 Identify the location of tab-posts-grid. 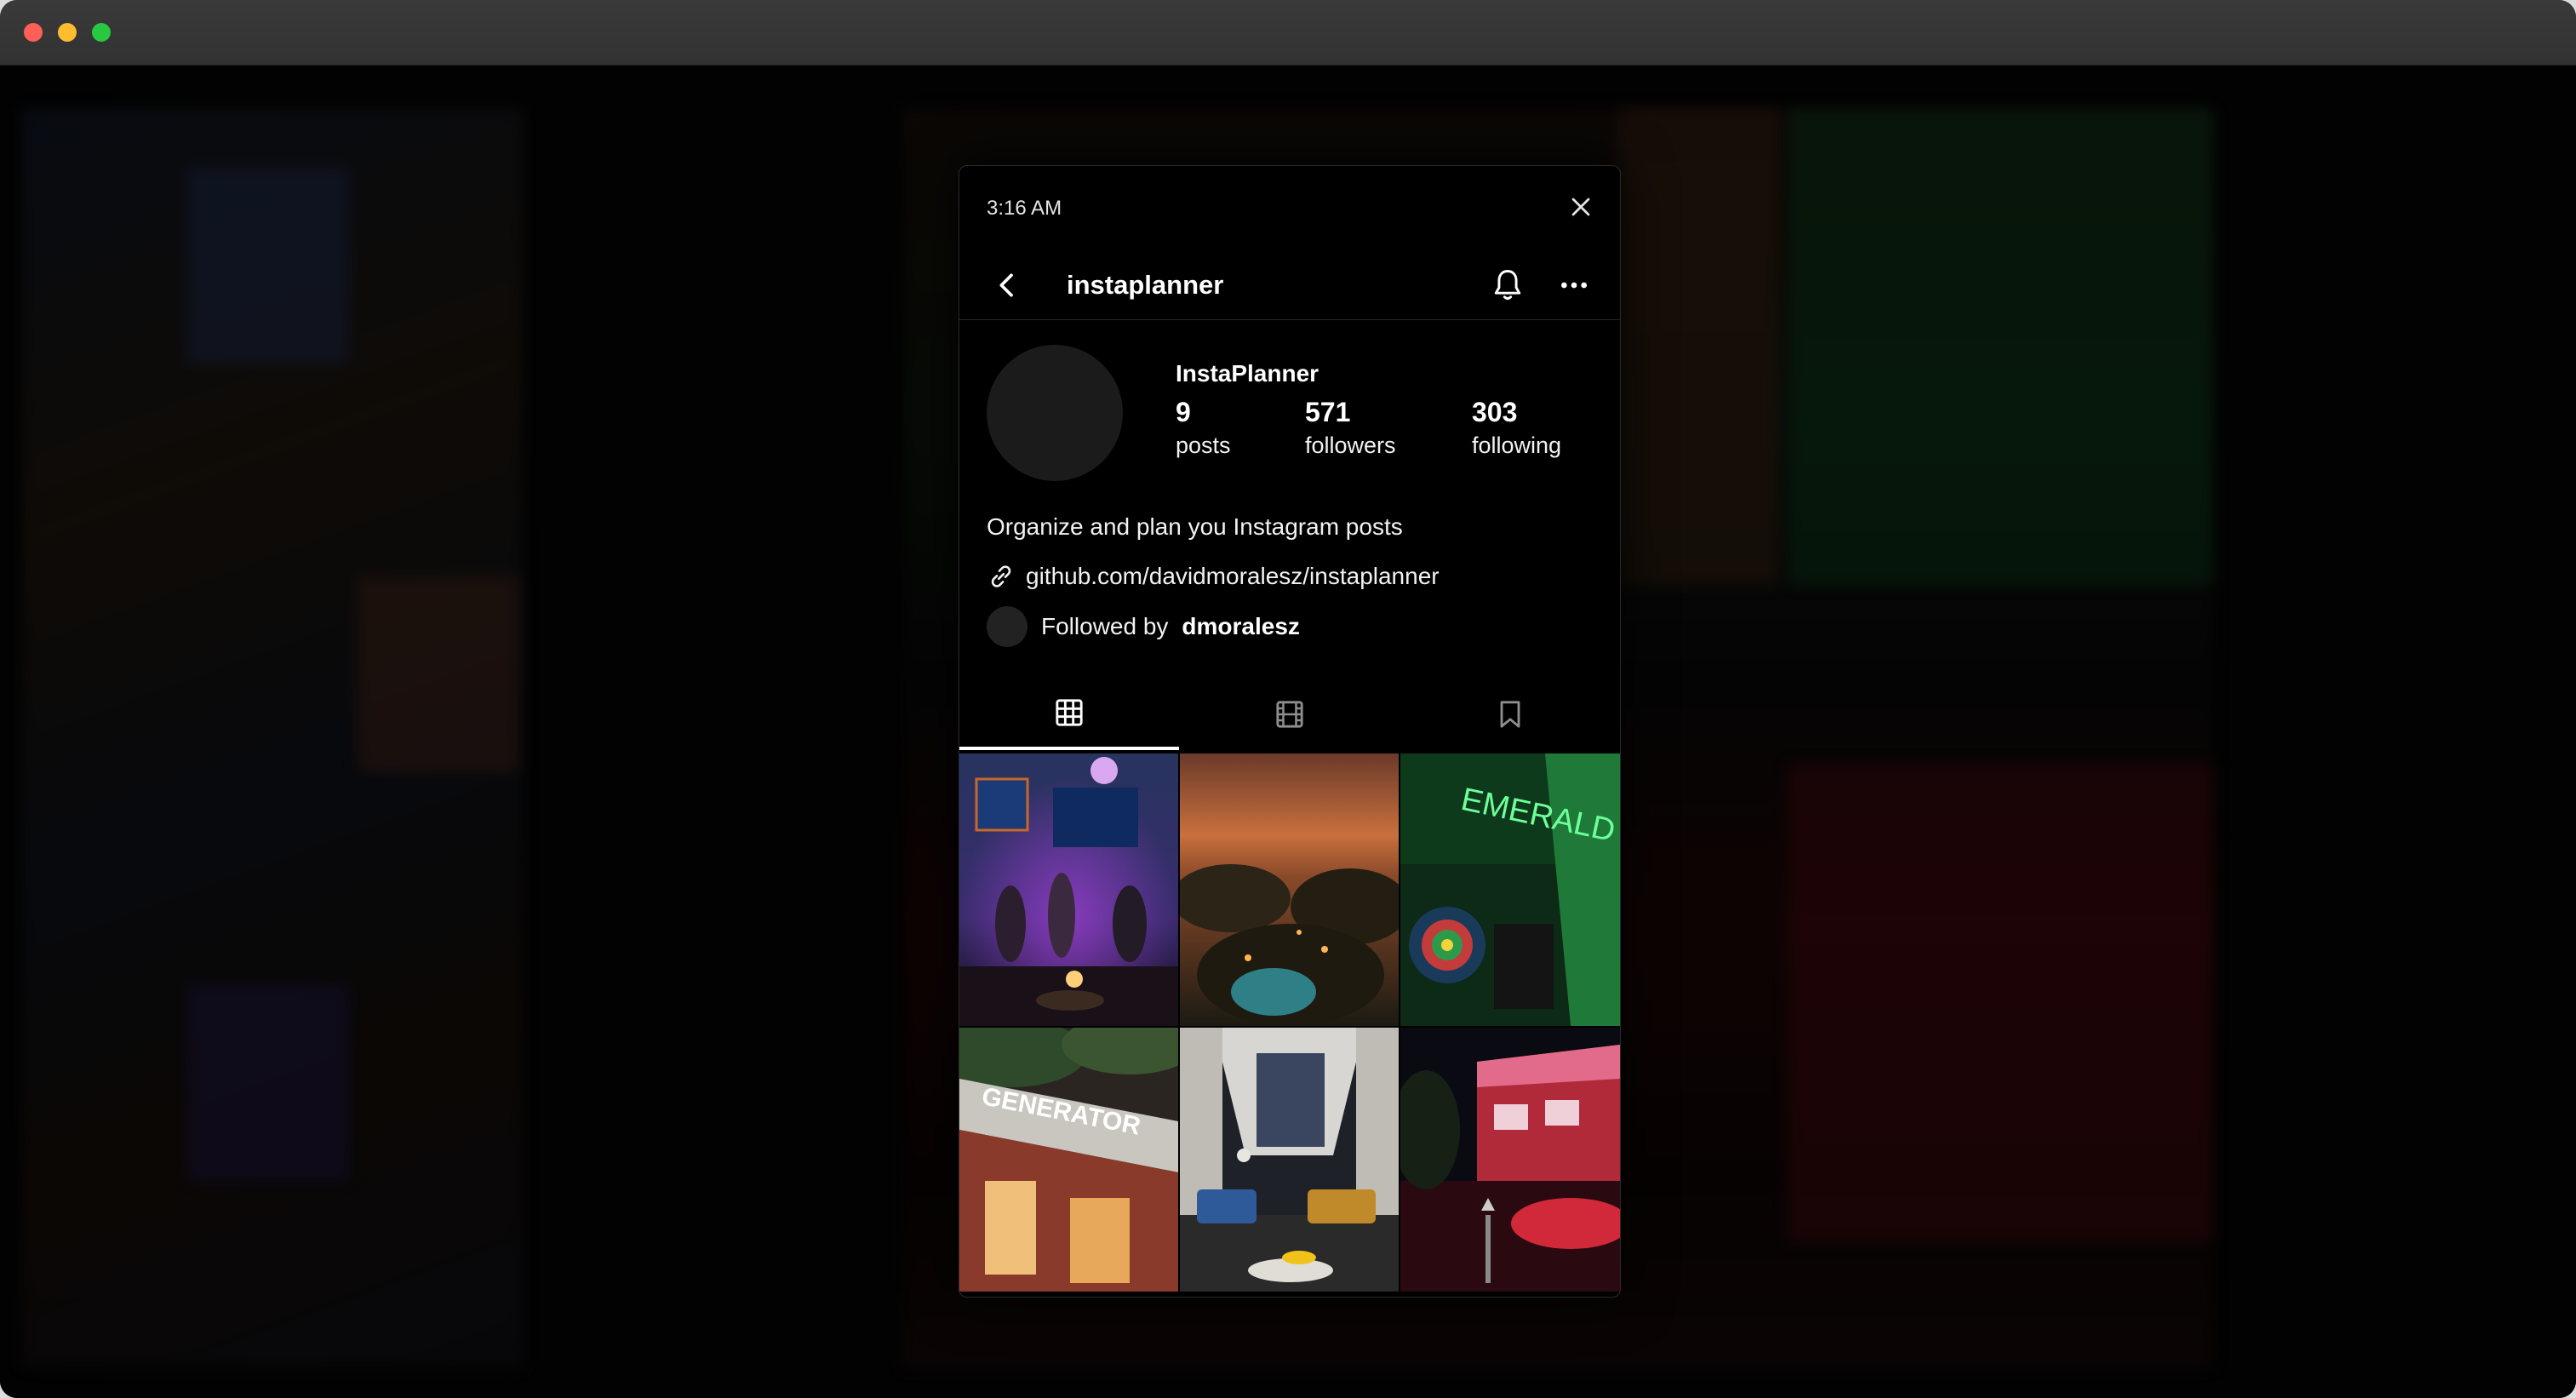
(1069, 714).